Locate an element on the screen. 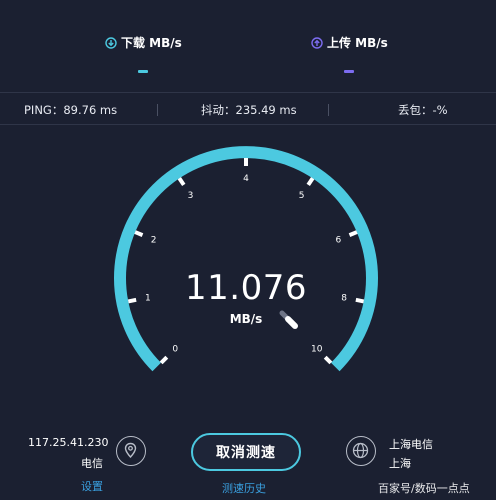  settings-link: 设置 is located at coordinates (92, 486).